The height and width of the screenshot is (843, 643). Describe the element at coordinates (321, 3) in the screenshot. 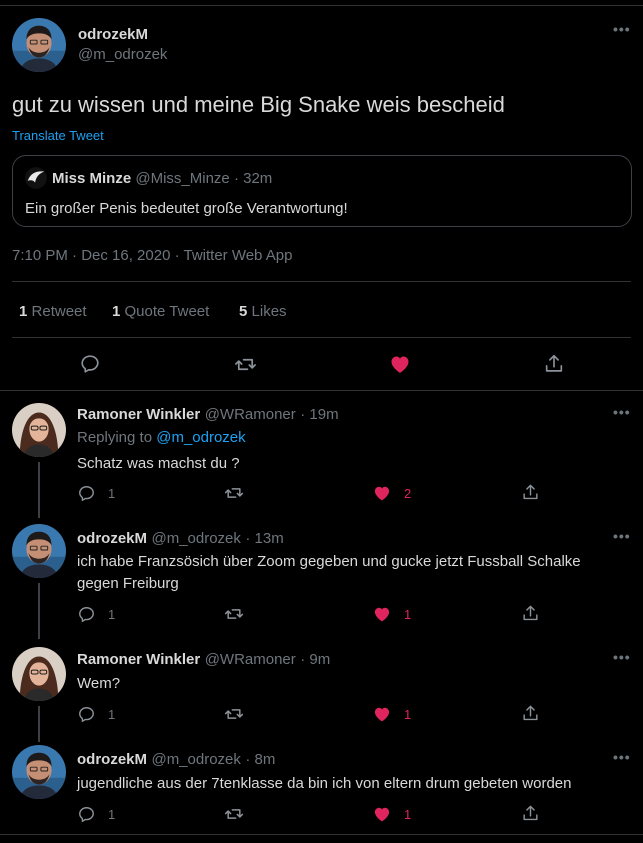

I see `top-border` at that location.